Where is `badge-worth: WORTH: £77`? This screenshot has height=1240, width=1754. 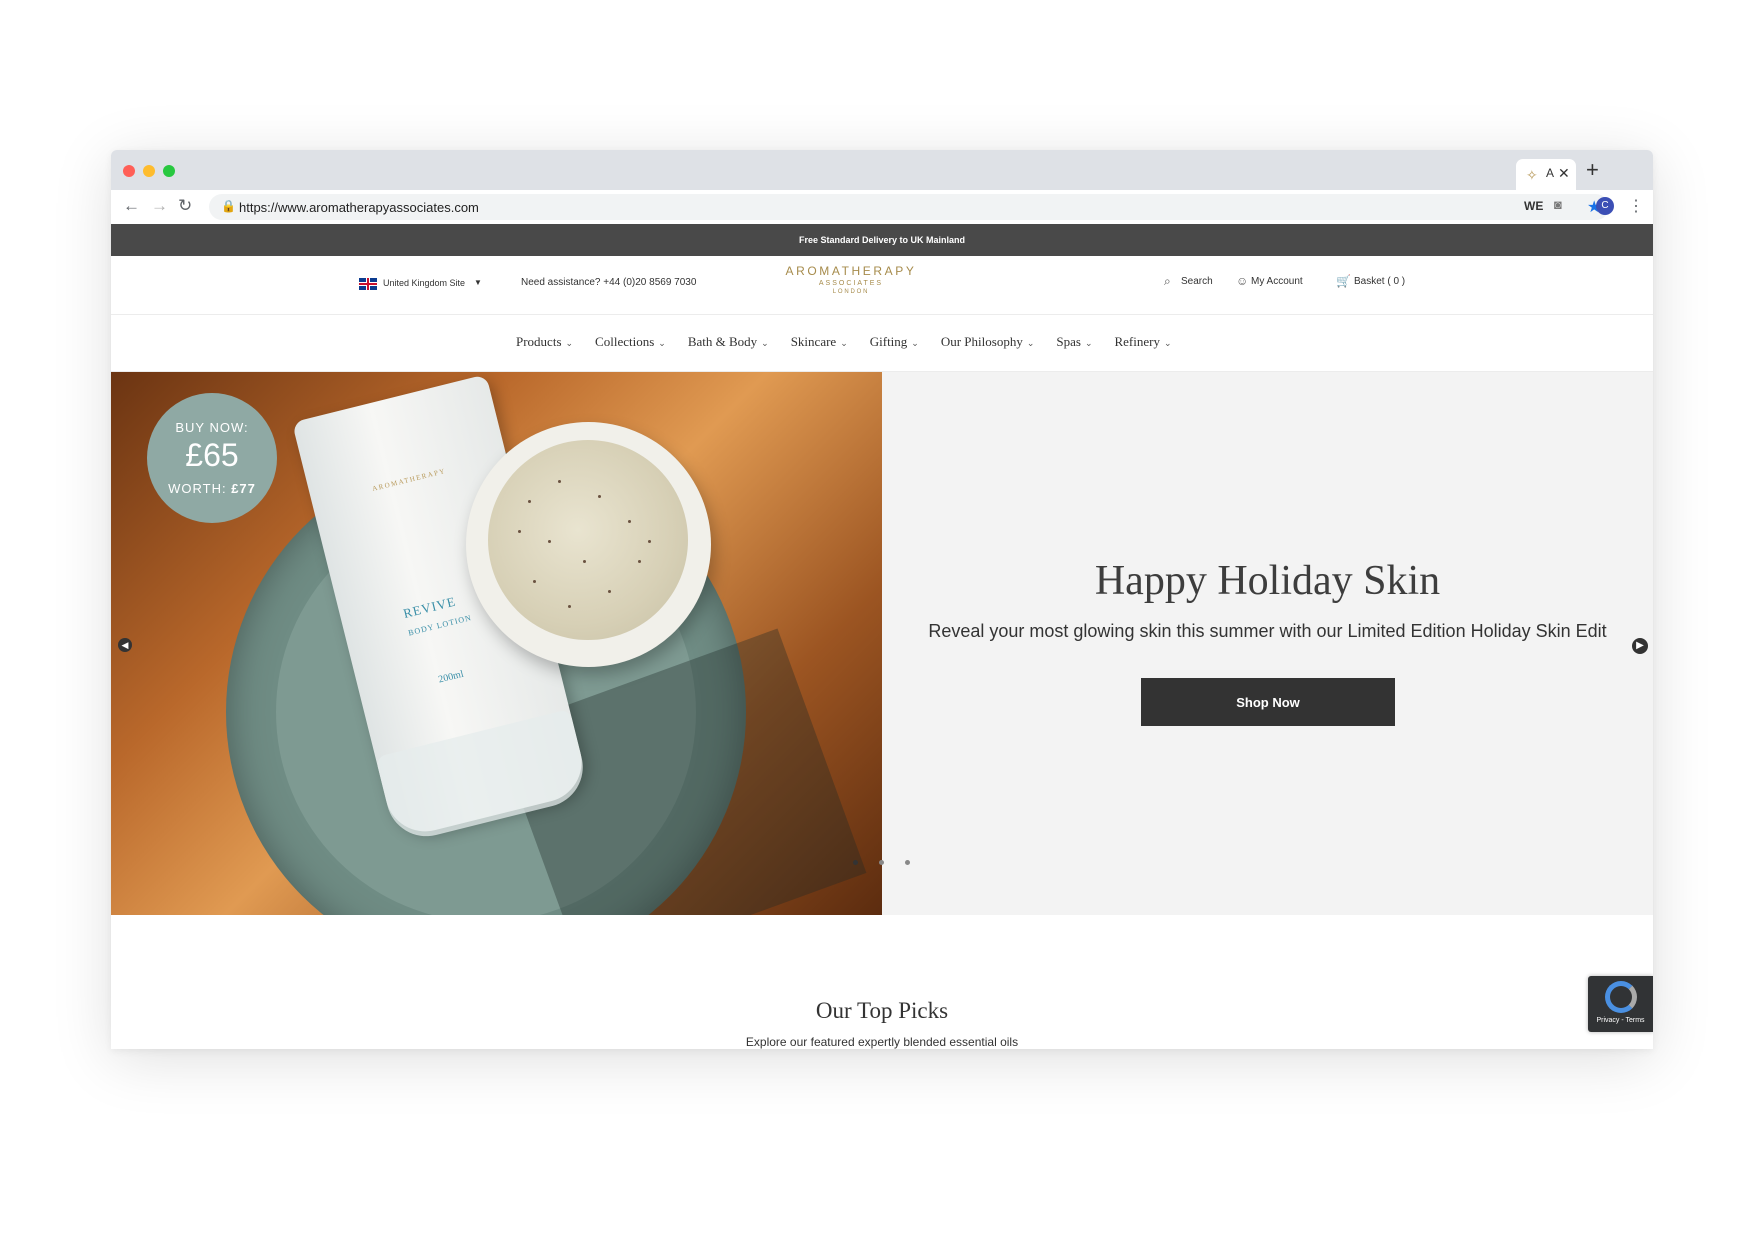 badge-worth: WORTH: £77 is located at coordinates (212, 488).